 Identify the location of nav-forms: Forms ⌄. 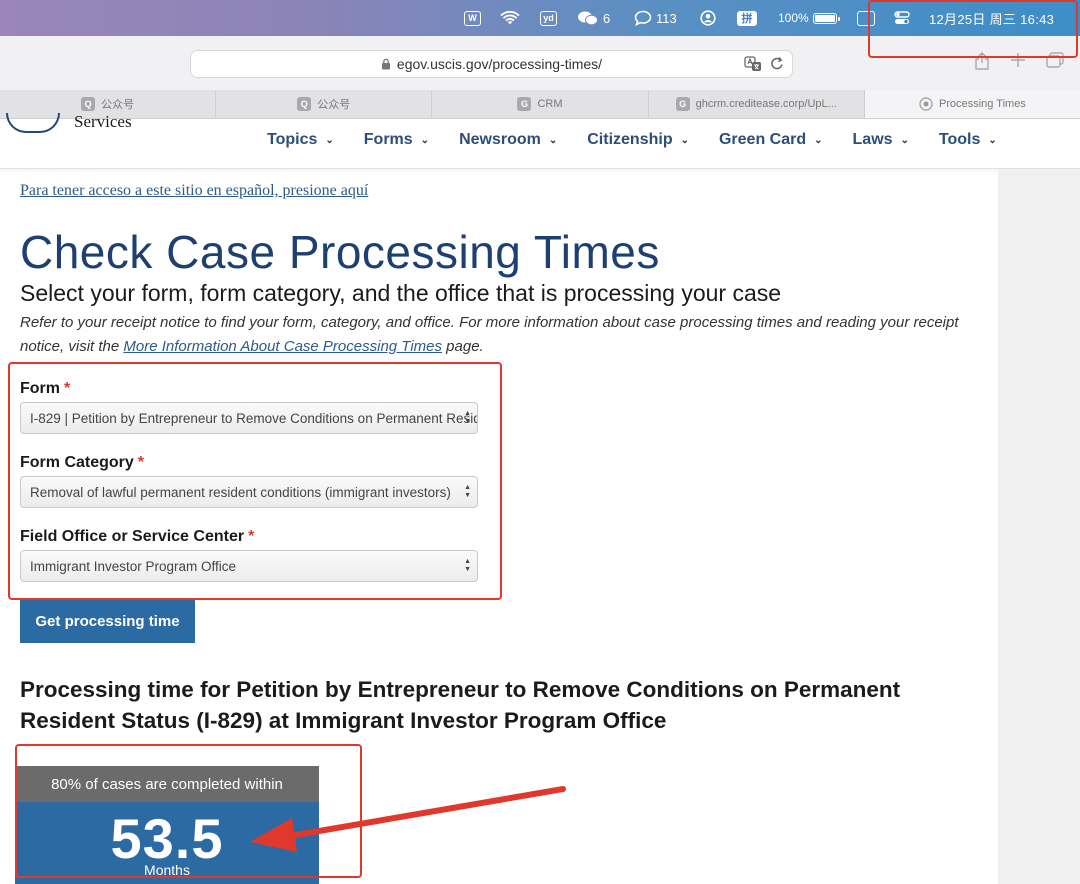
(396, 140).